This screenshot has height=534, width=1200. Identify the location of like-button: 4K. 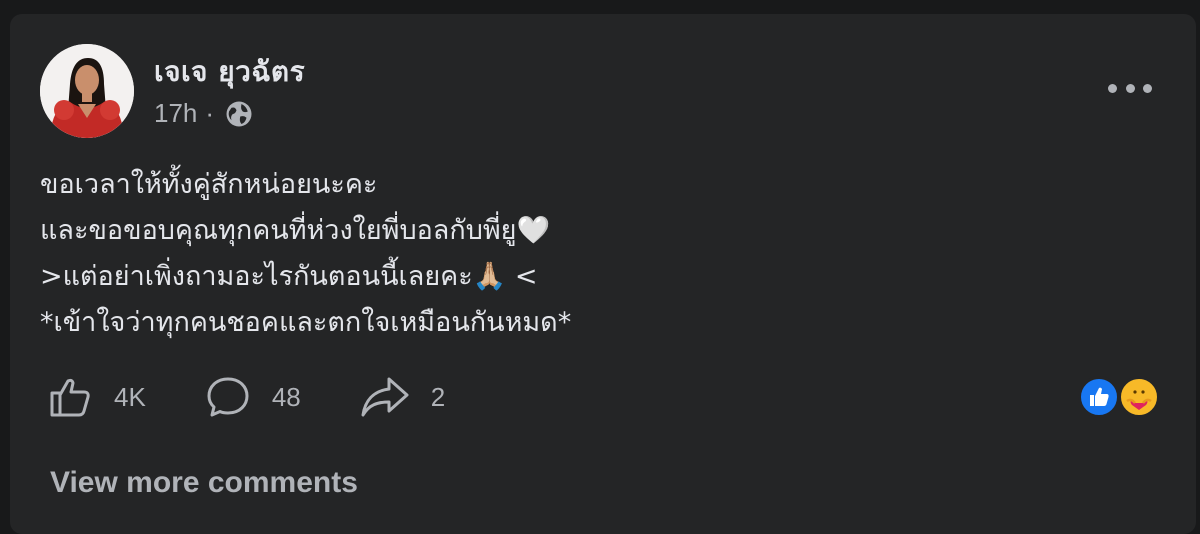
(96, 397).